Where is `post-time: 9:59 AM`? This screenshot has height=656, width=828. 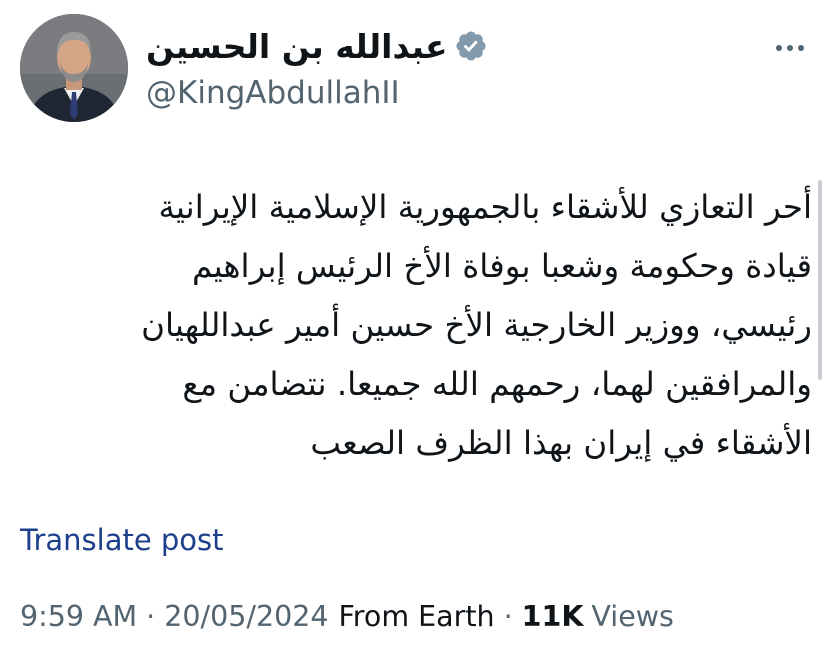
post-time: 9:59 AM is located at coordinates (78, 616).